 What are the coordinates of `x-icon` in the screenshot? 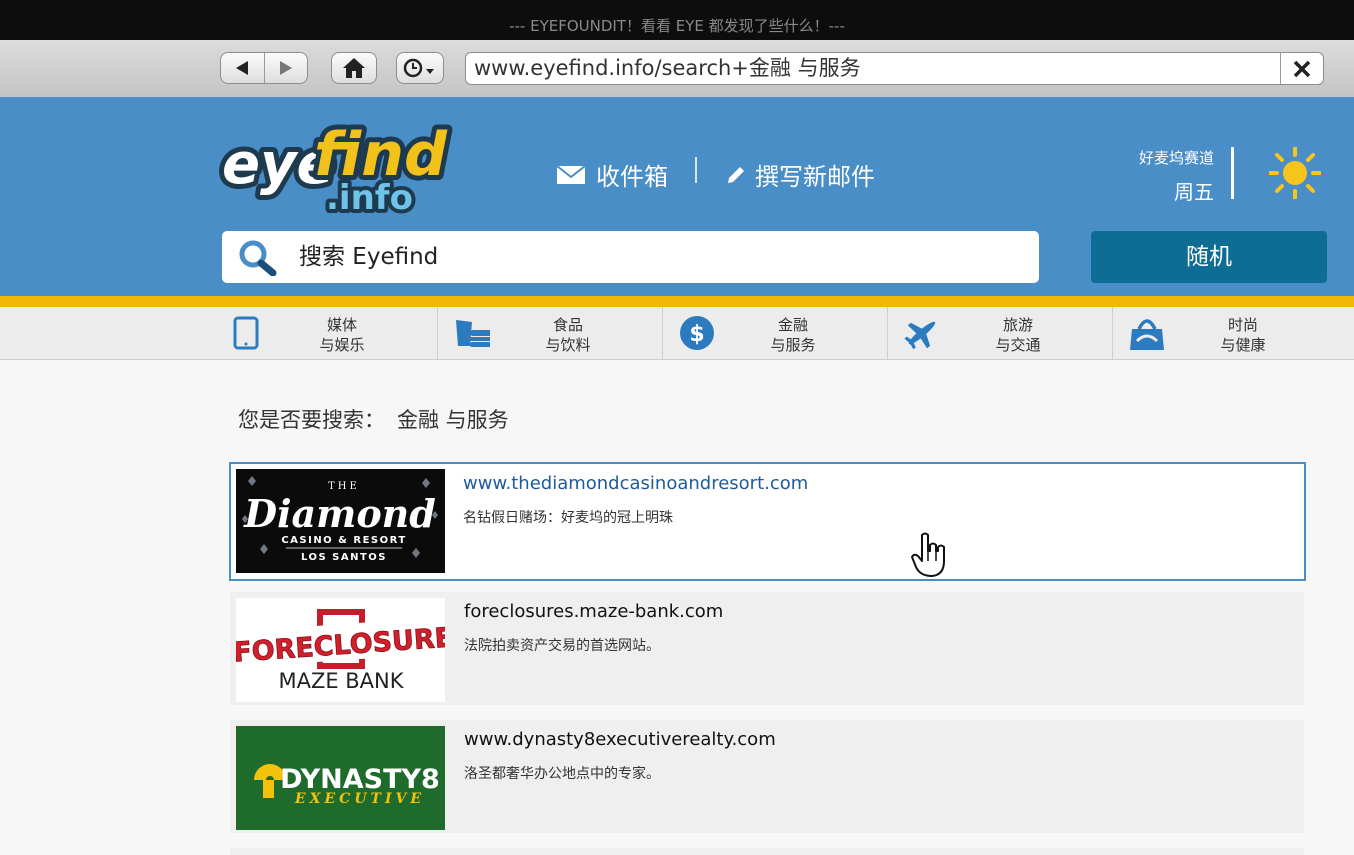 It's located at (1302, 68).